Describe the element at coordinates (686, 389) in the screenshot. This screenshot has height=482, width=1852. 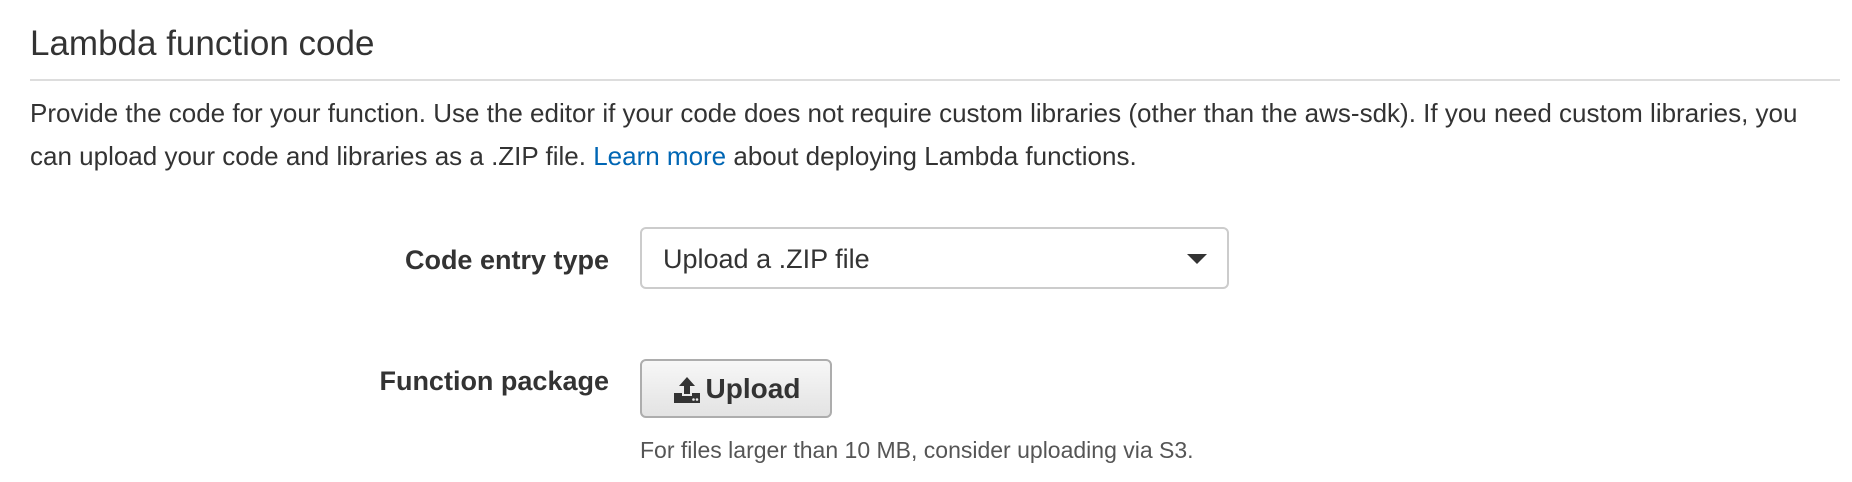
I see `upload-icon` at that location.